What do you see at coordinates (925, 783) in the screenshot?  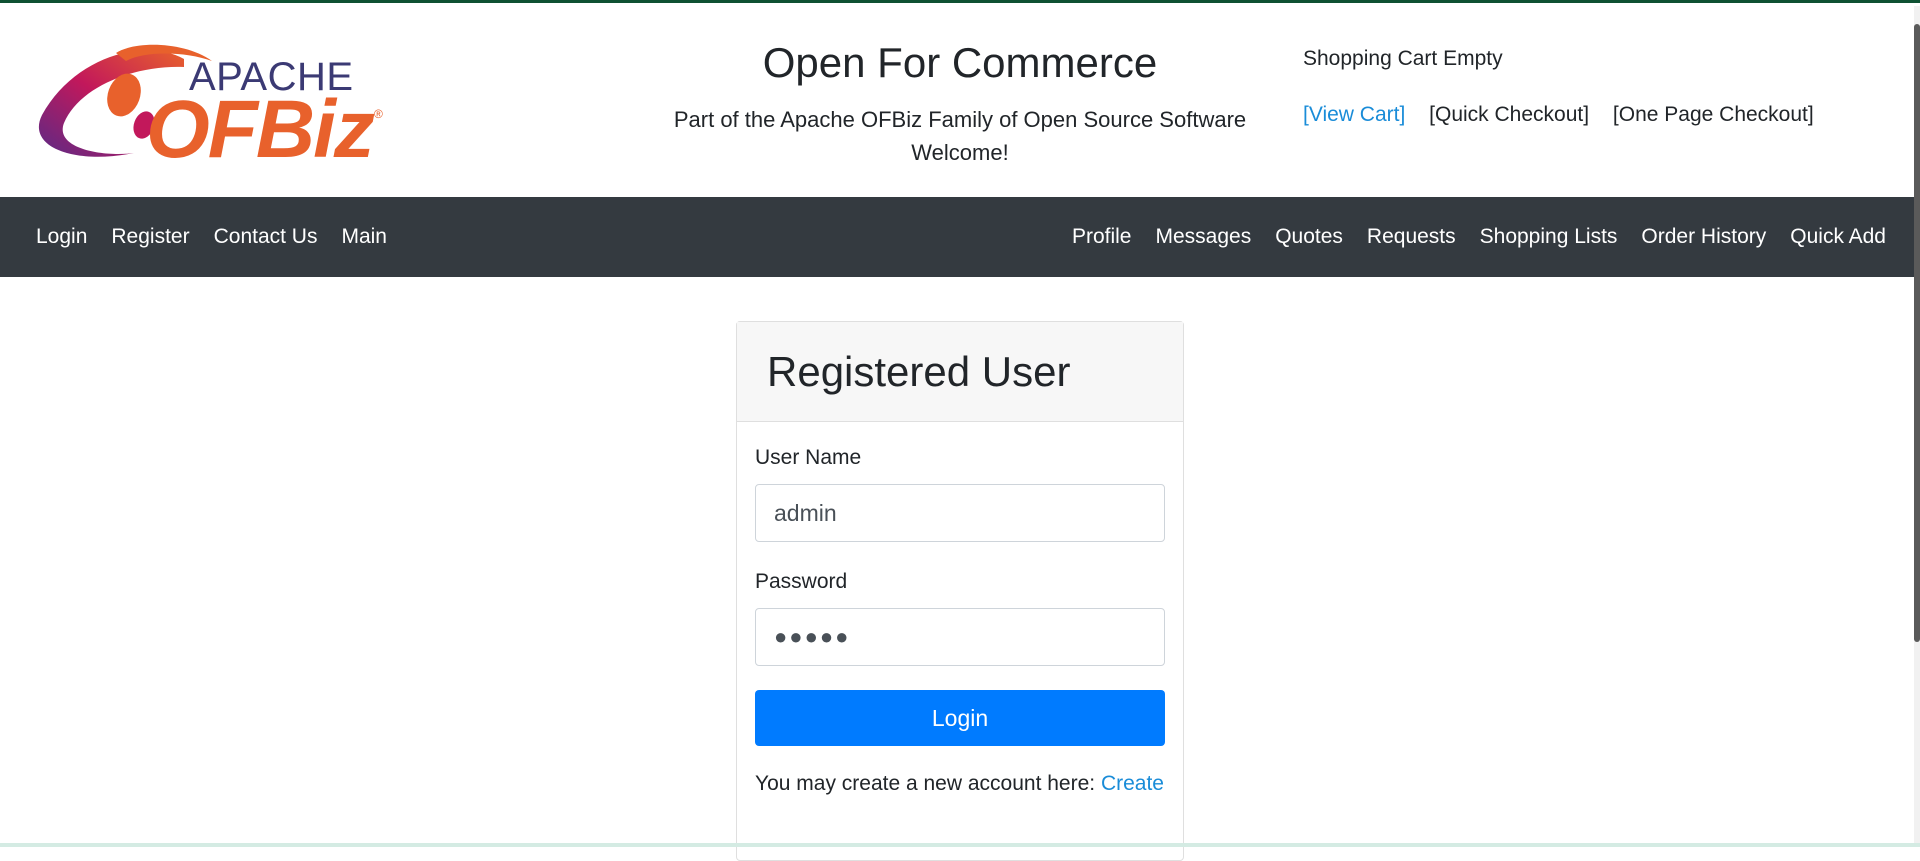 I see `create-account-text: You may create a new account here:` at bounding box center [925, 783].